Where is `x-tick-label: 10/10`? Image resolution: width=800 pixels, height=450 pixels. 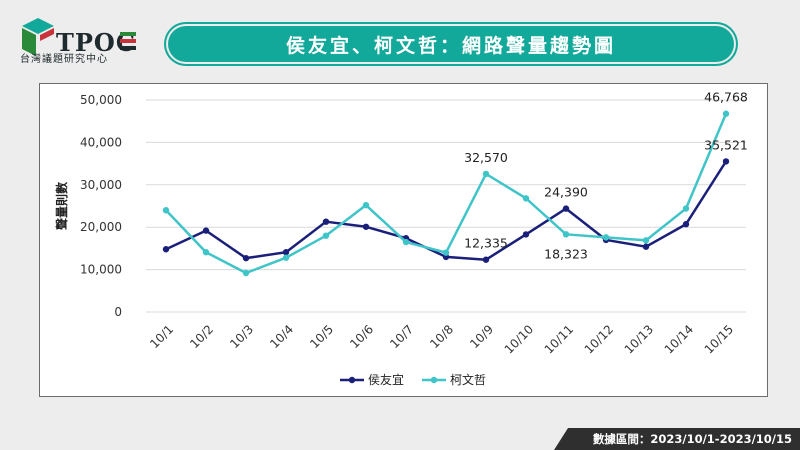
x-tick-label: 10/10 is located at coordinates (519, 339).